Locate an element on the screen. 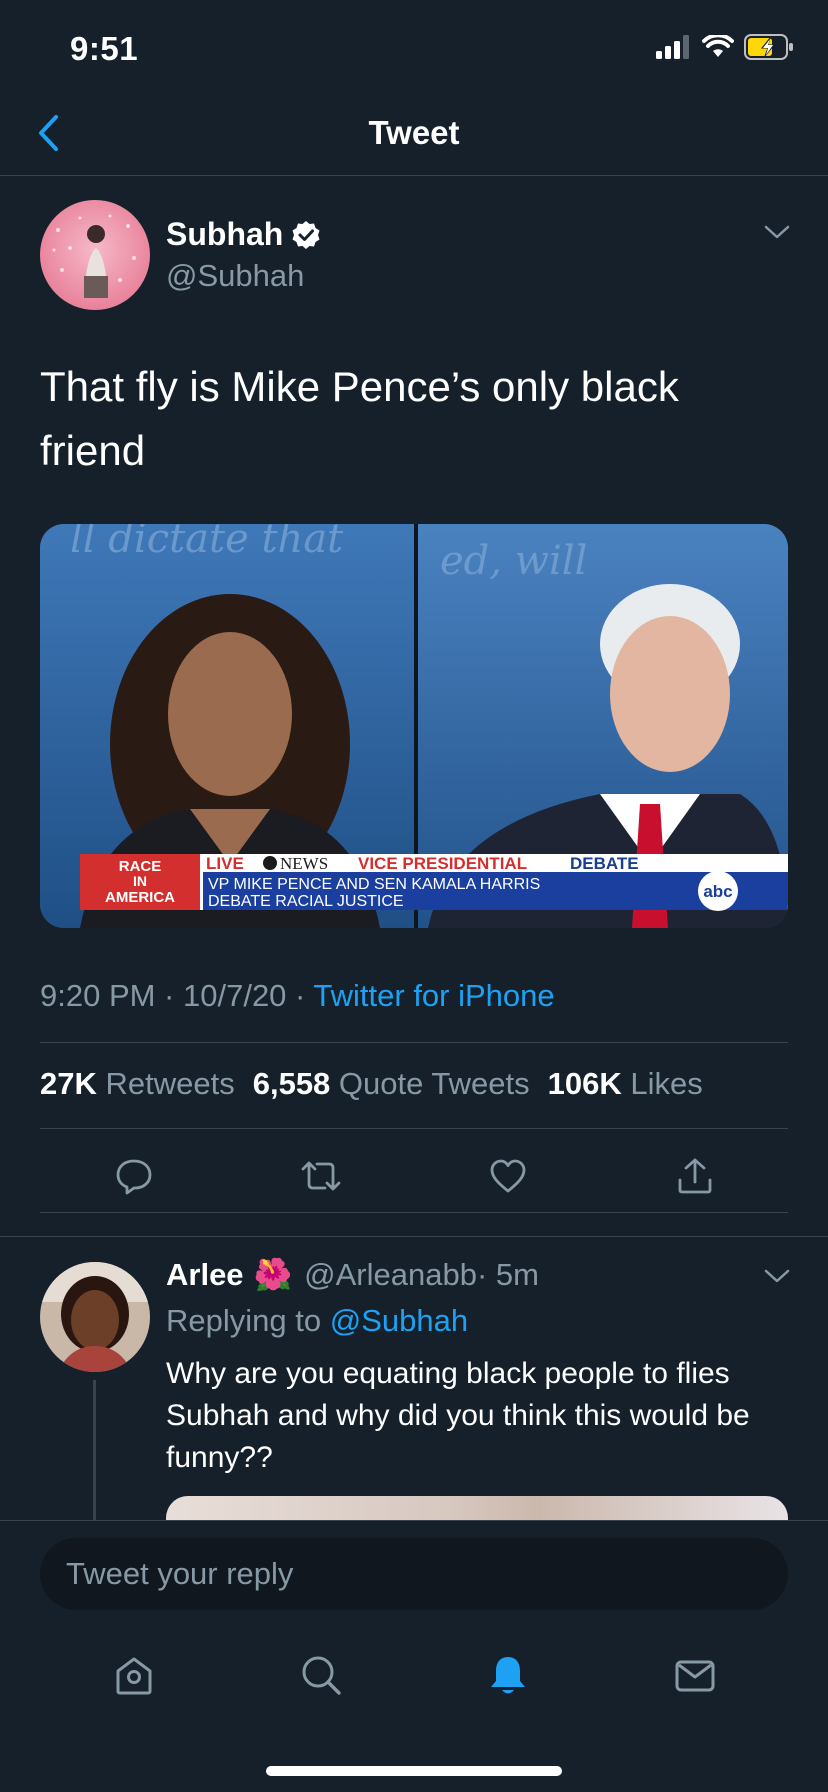  quote-tweets-stat: 6,558 Quote Tweets is located at coordinates (391, 1084).